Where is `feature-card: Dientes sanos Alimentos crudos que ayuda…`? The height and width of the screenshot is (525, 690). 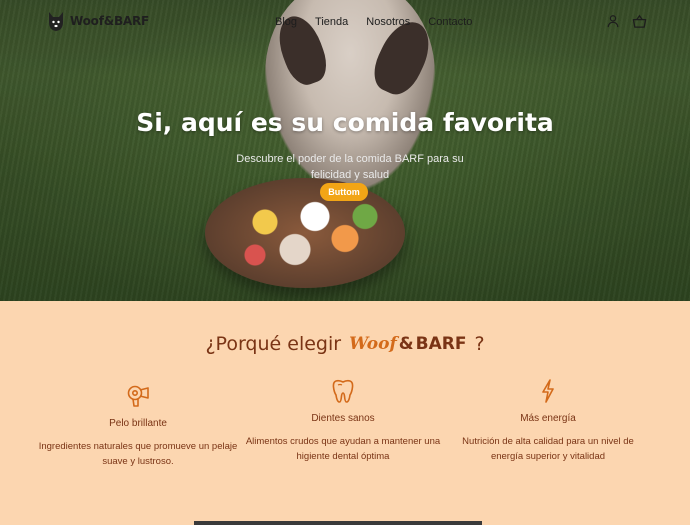
feature-card: Dientes sanos Alimentos crudos que ayuda… is located at coordinates (343, 420).